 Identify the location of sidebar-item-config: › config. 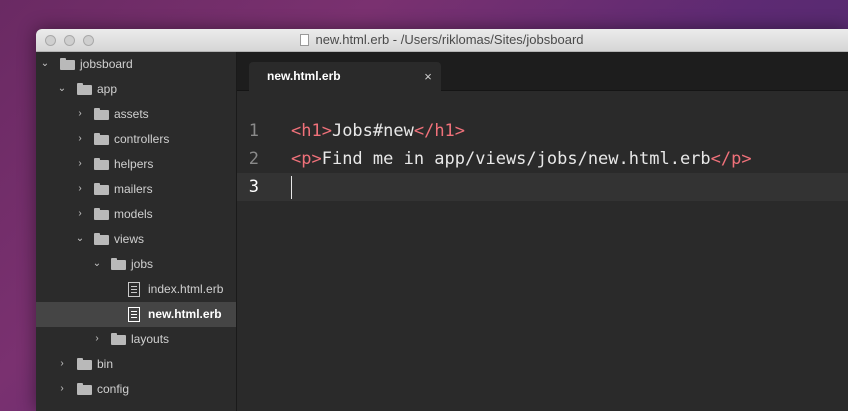
(136, 389).